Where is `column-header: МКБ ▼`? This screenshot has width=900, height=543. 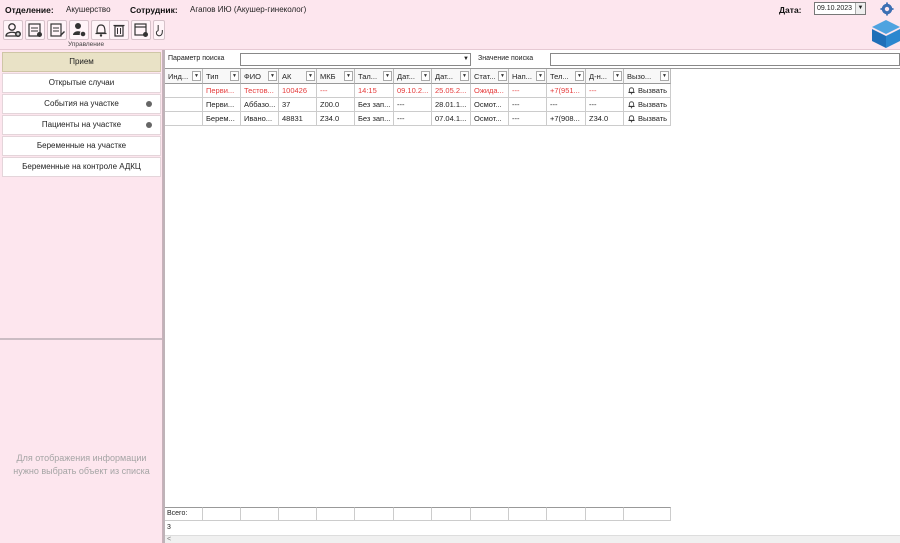
column-header: МКБ ▼ is located at coordinates (336, 76).